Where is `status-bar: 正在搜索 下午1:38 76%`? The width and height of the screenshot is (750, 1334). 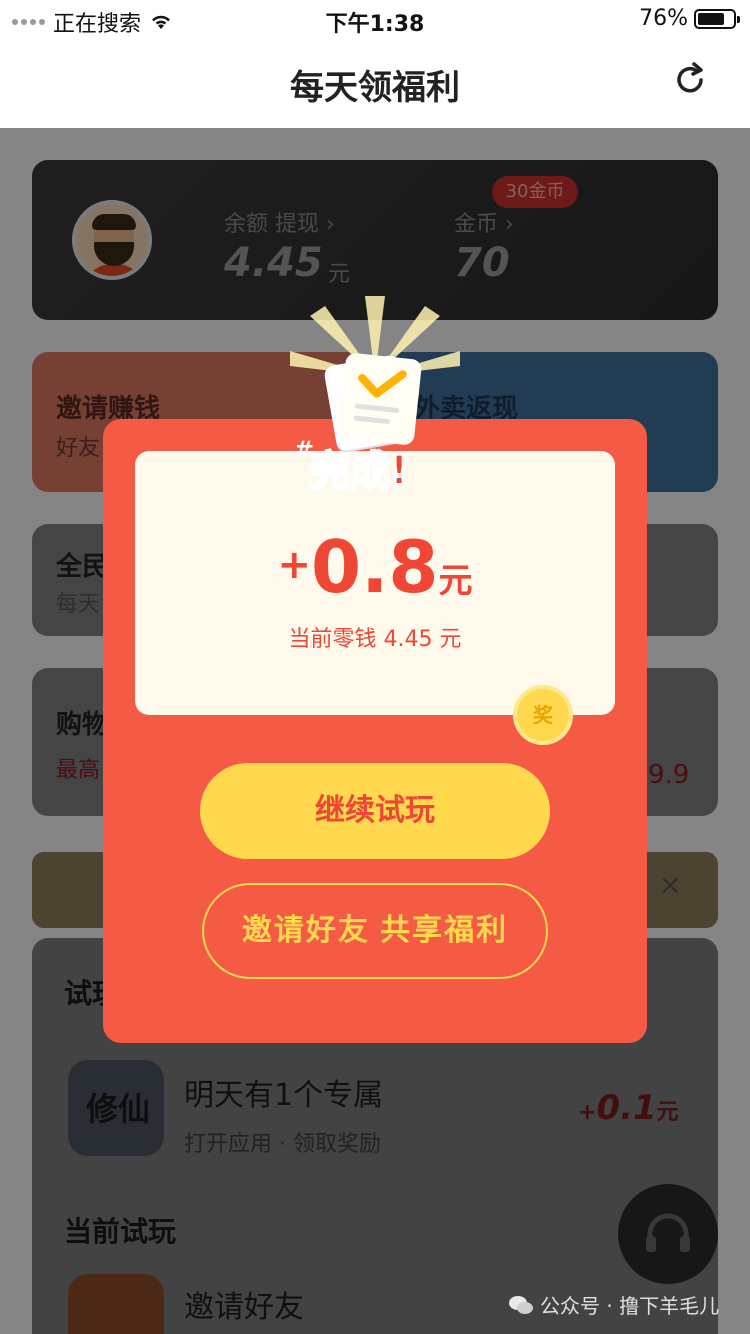
status-bar: 正在搜索 下午1:38 76% is located at coordinates (375, 20).